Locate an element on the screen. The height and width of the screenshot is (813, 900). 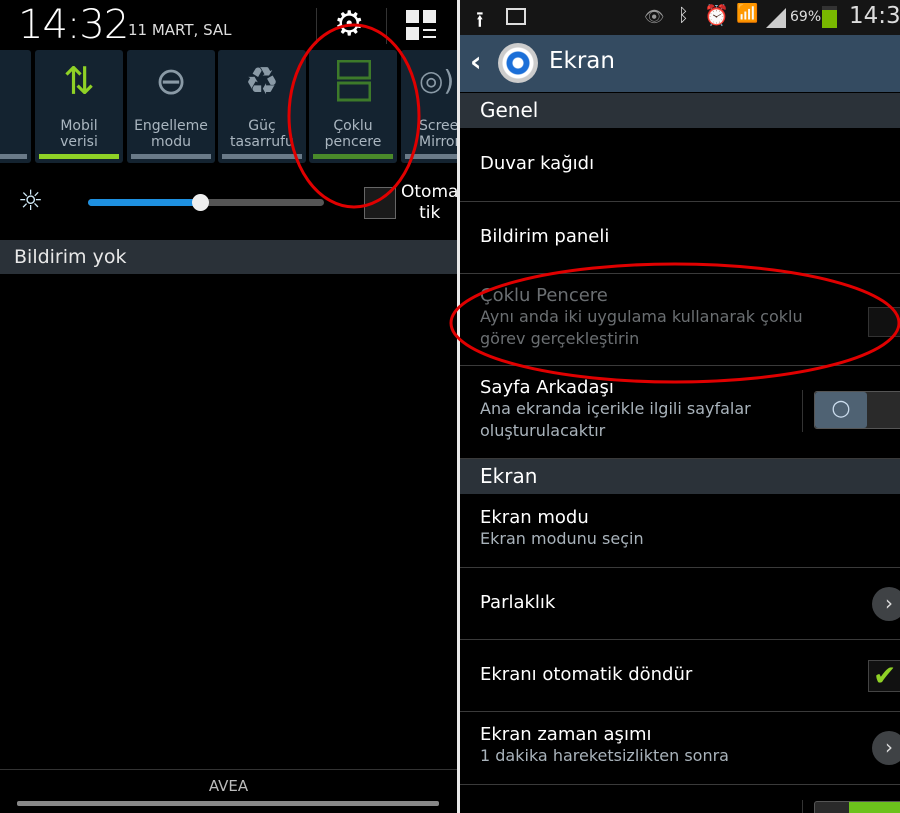
annotation-circle-setting is located at coordinates (674, 323).